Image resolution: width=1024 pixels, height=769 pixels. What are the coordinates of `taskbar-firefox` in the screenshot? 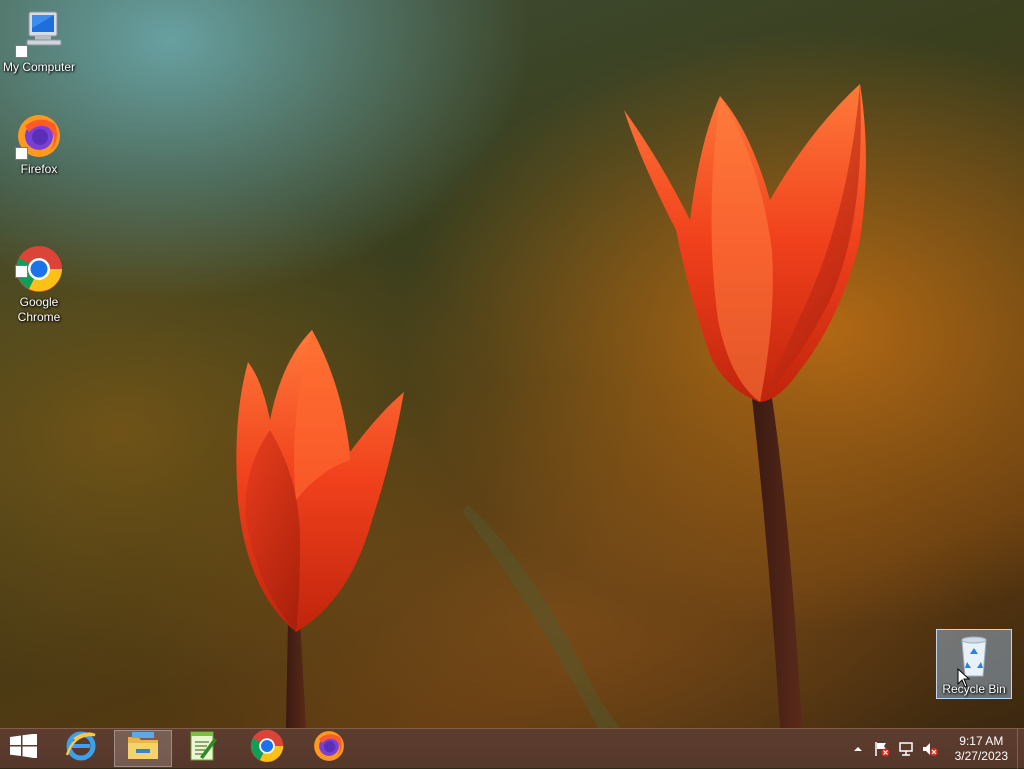 It's located at (329, 748).